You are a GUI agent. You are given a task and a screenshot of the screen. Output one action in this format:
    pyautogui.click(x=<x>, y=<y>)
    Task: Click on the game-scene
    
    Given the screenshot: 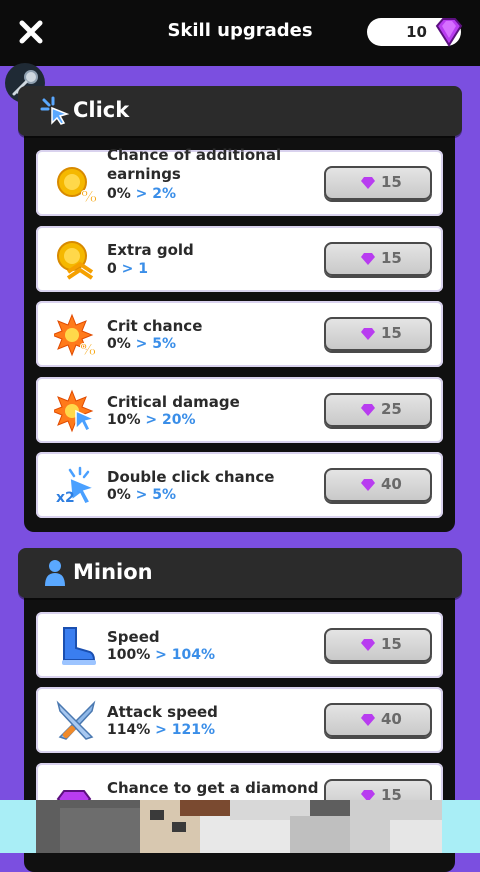 What is the action you would take?
    pyautogui.click(x=240, y=826)
    